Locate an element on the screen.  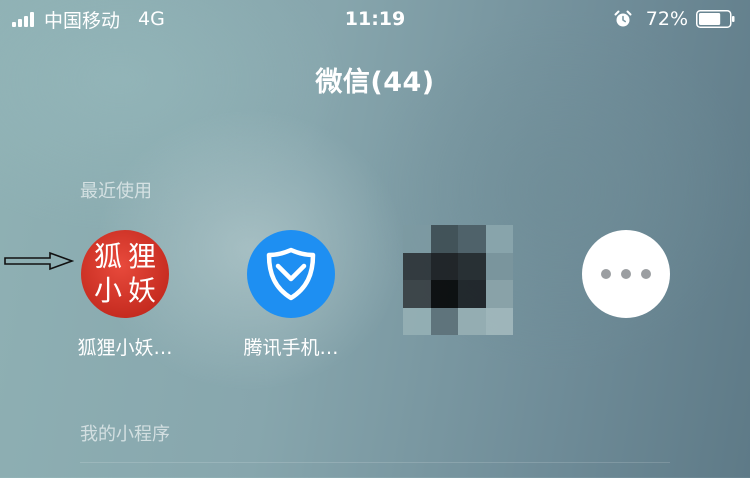
mini-program-list-top is located at coordinates (375, 470).